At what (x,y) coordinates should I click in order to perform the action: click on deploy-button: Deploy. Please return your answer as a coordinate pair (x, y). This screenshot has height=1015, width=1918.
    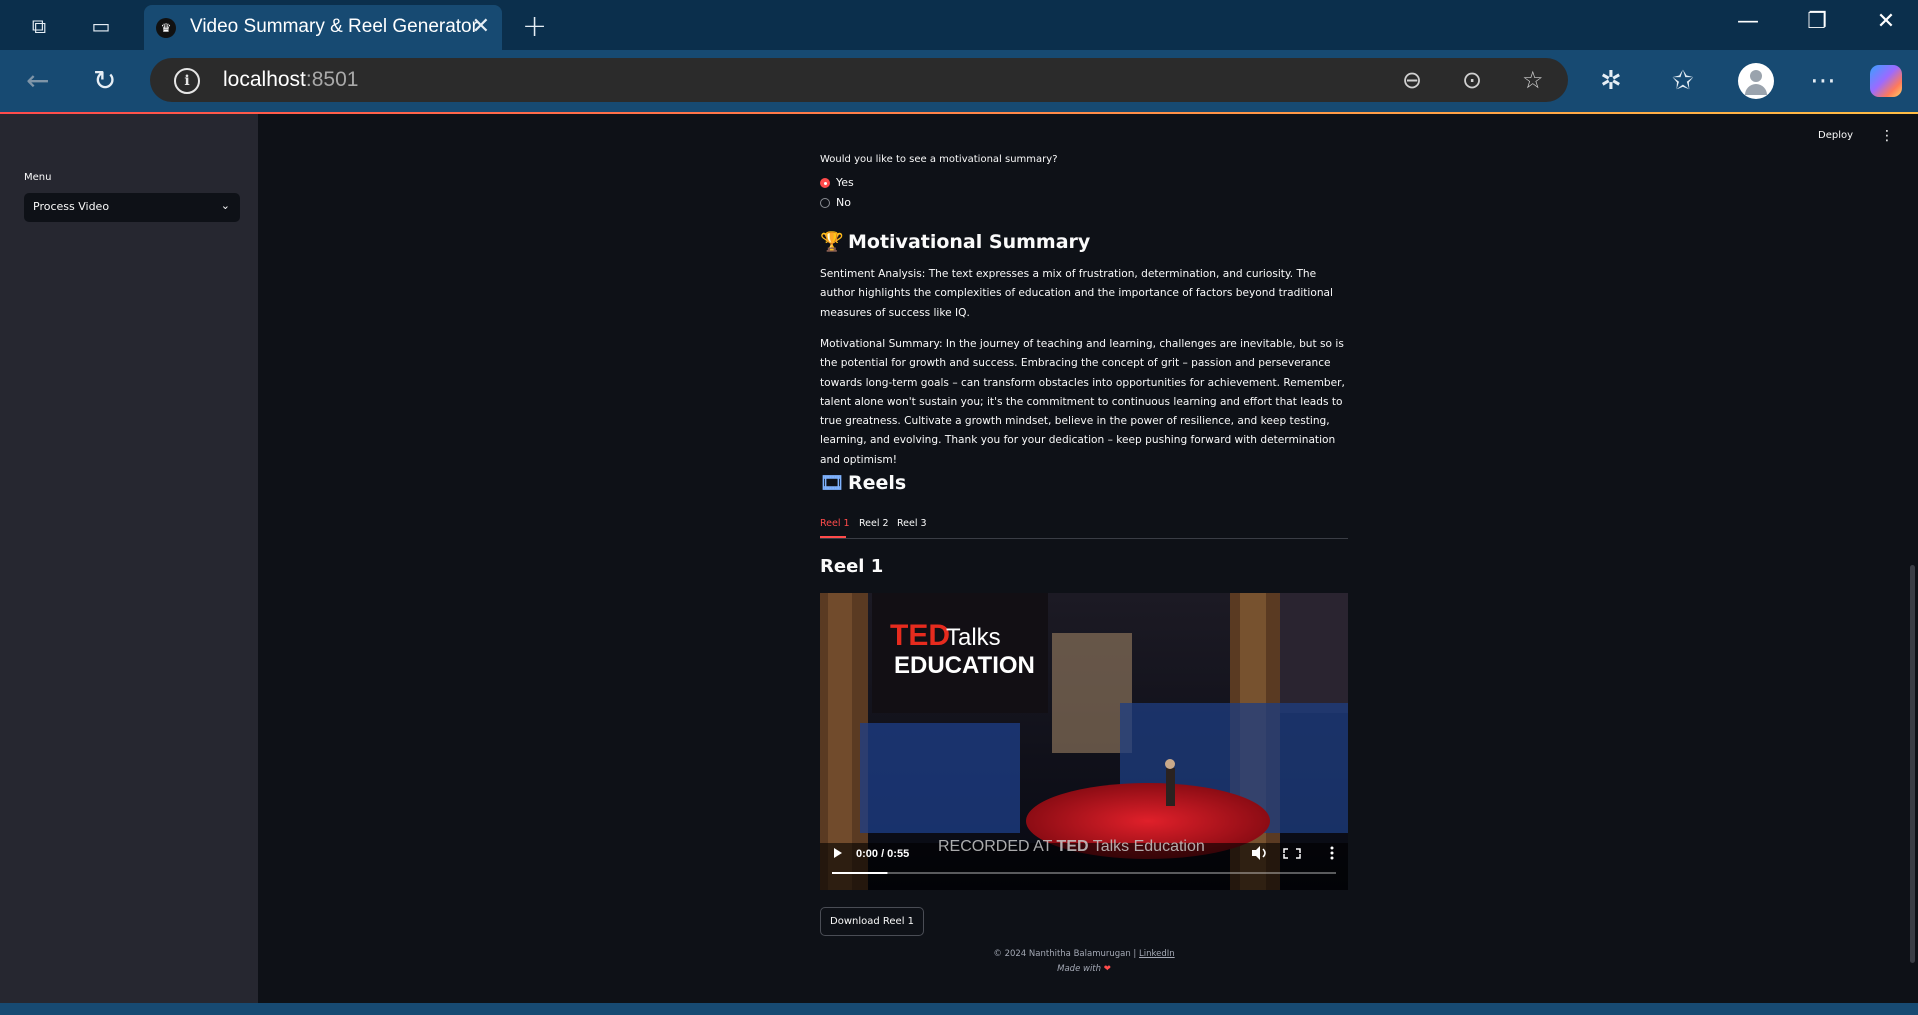
    Looking at the image, I should click on (1835, 135).